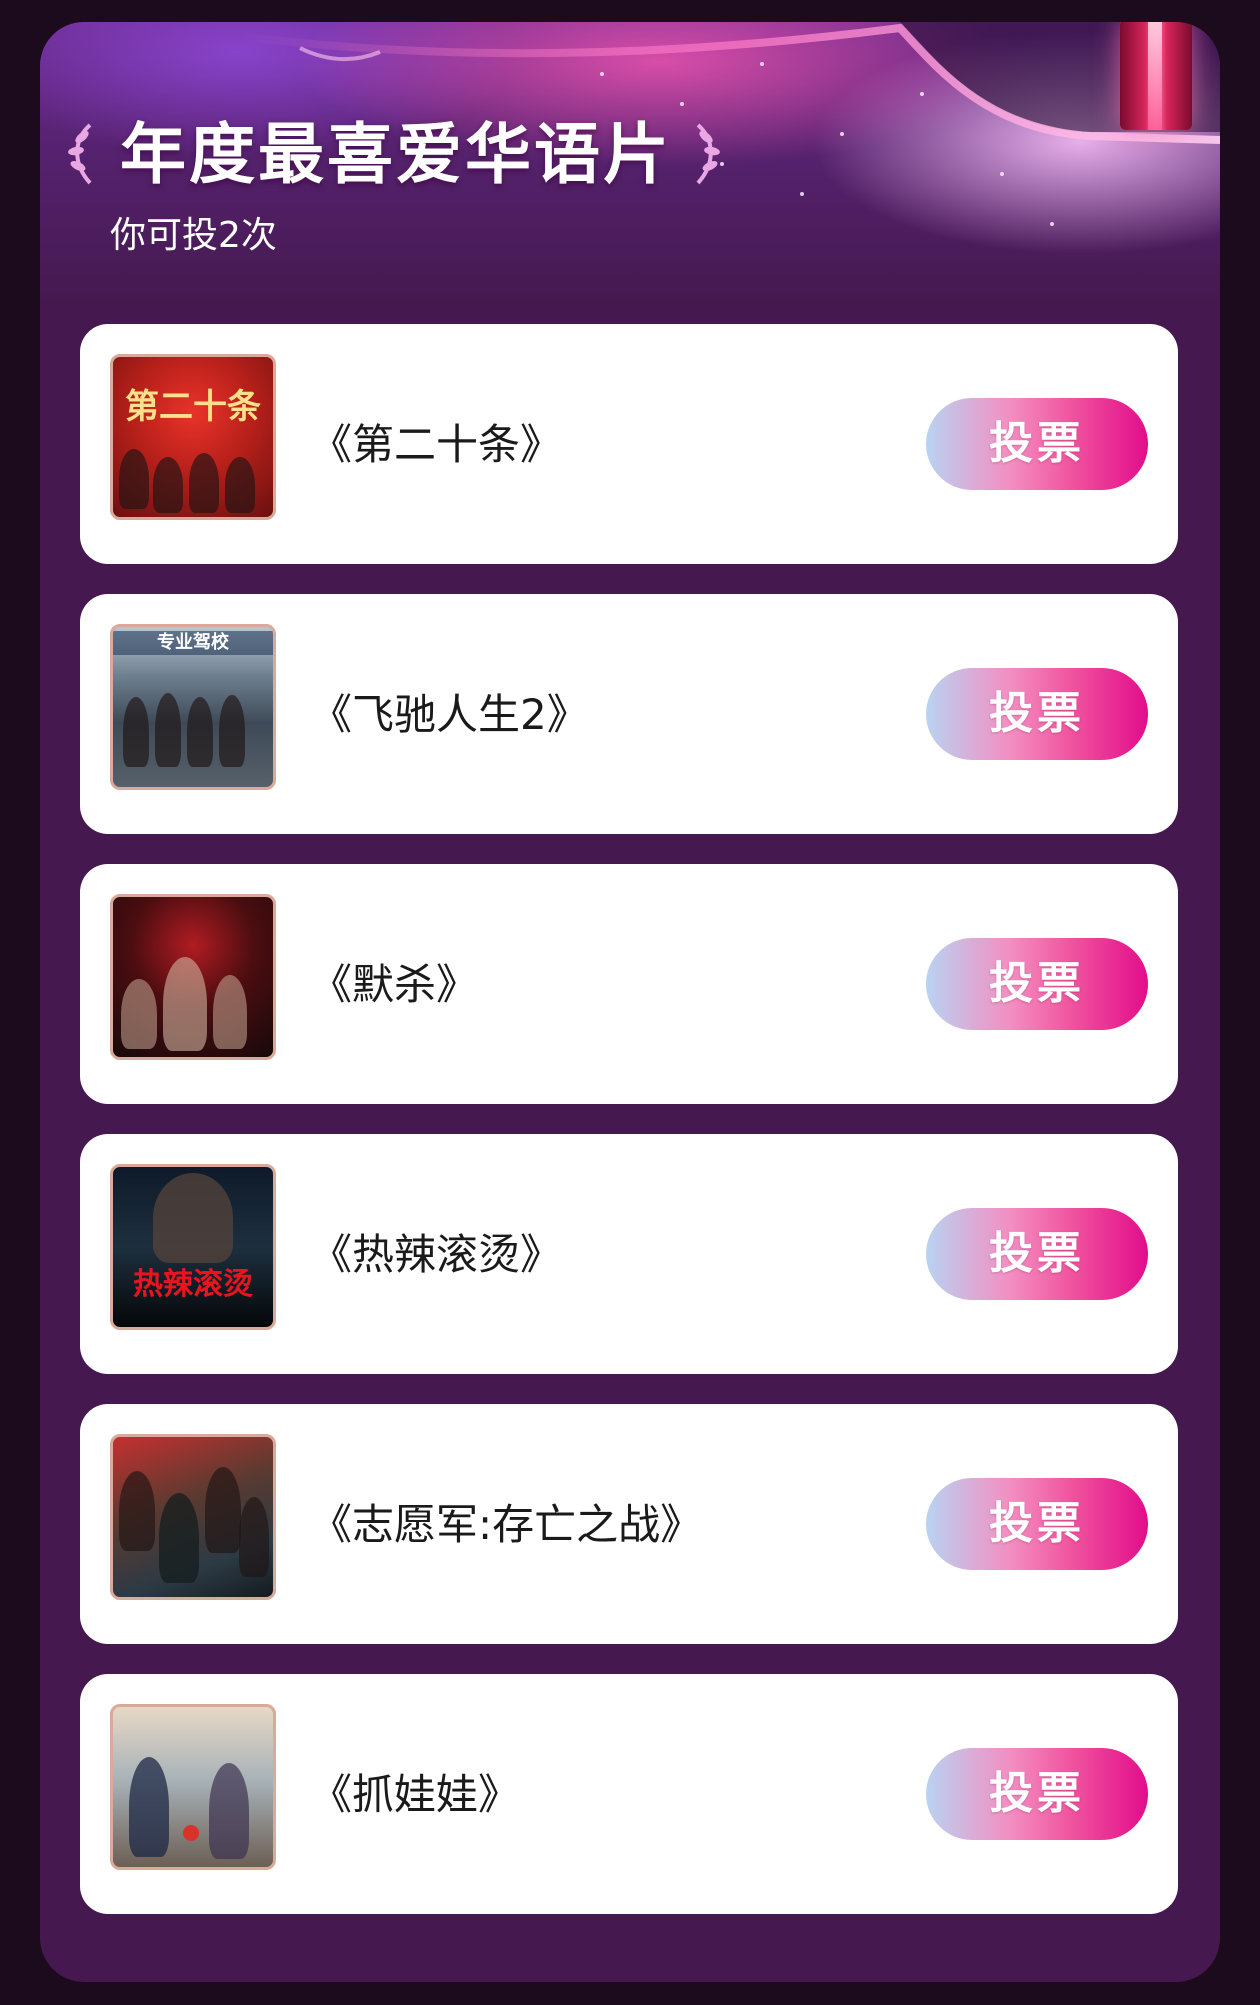  Describe the element at coordinates (629, 1254) in the screenshot. I see `movie-card: 热辣滚烫 《热辣滚烫》 投票` at that location.